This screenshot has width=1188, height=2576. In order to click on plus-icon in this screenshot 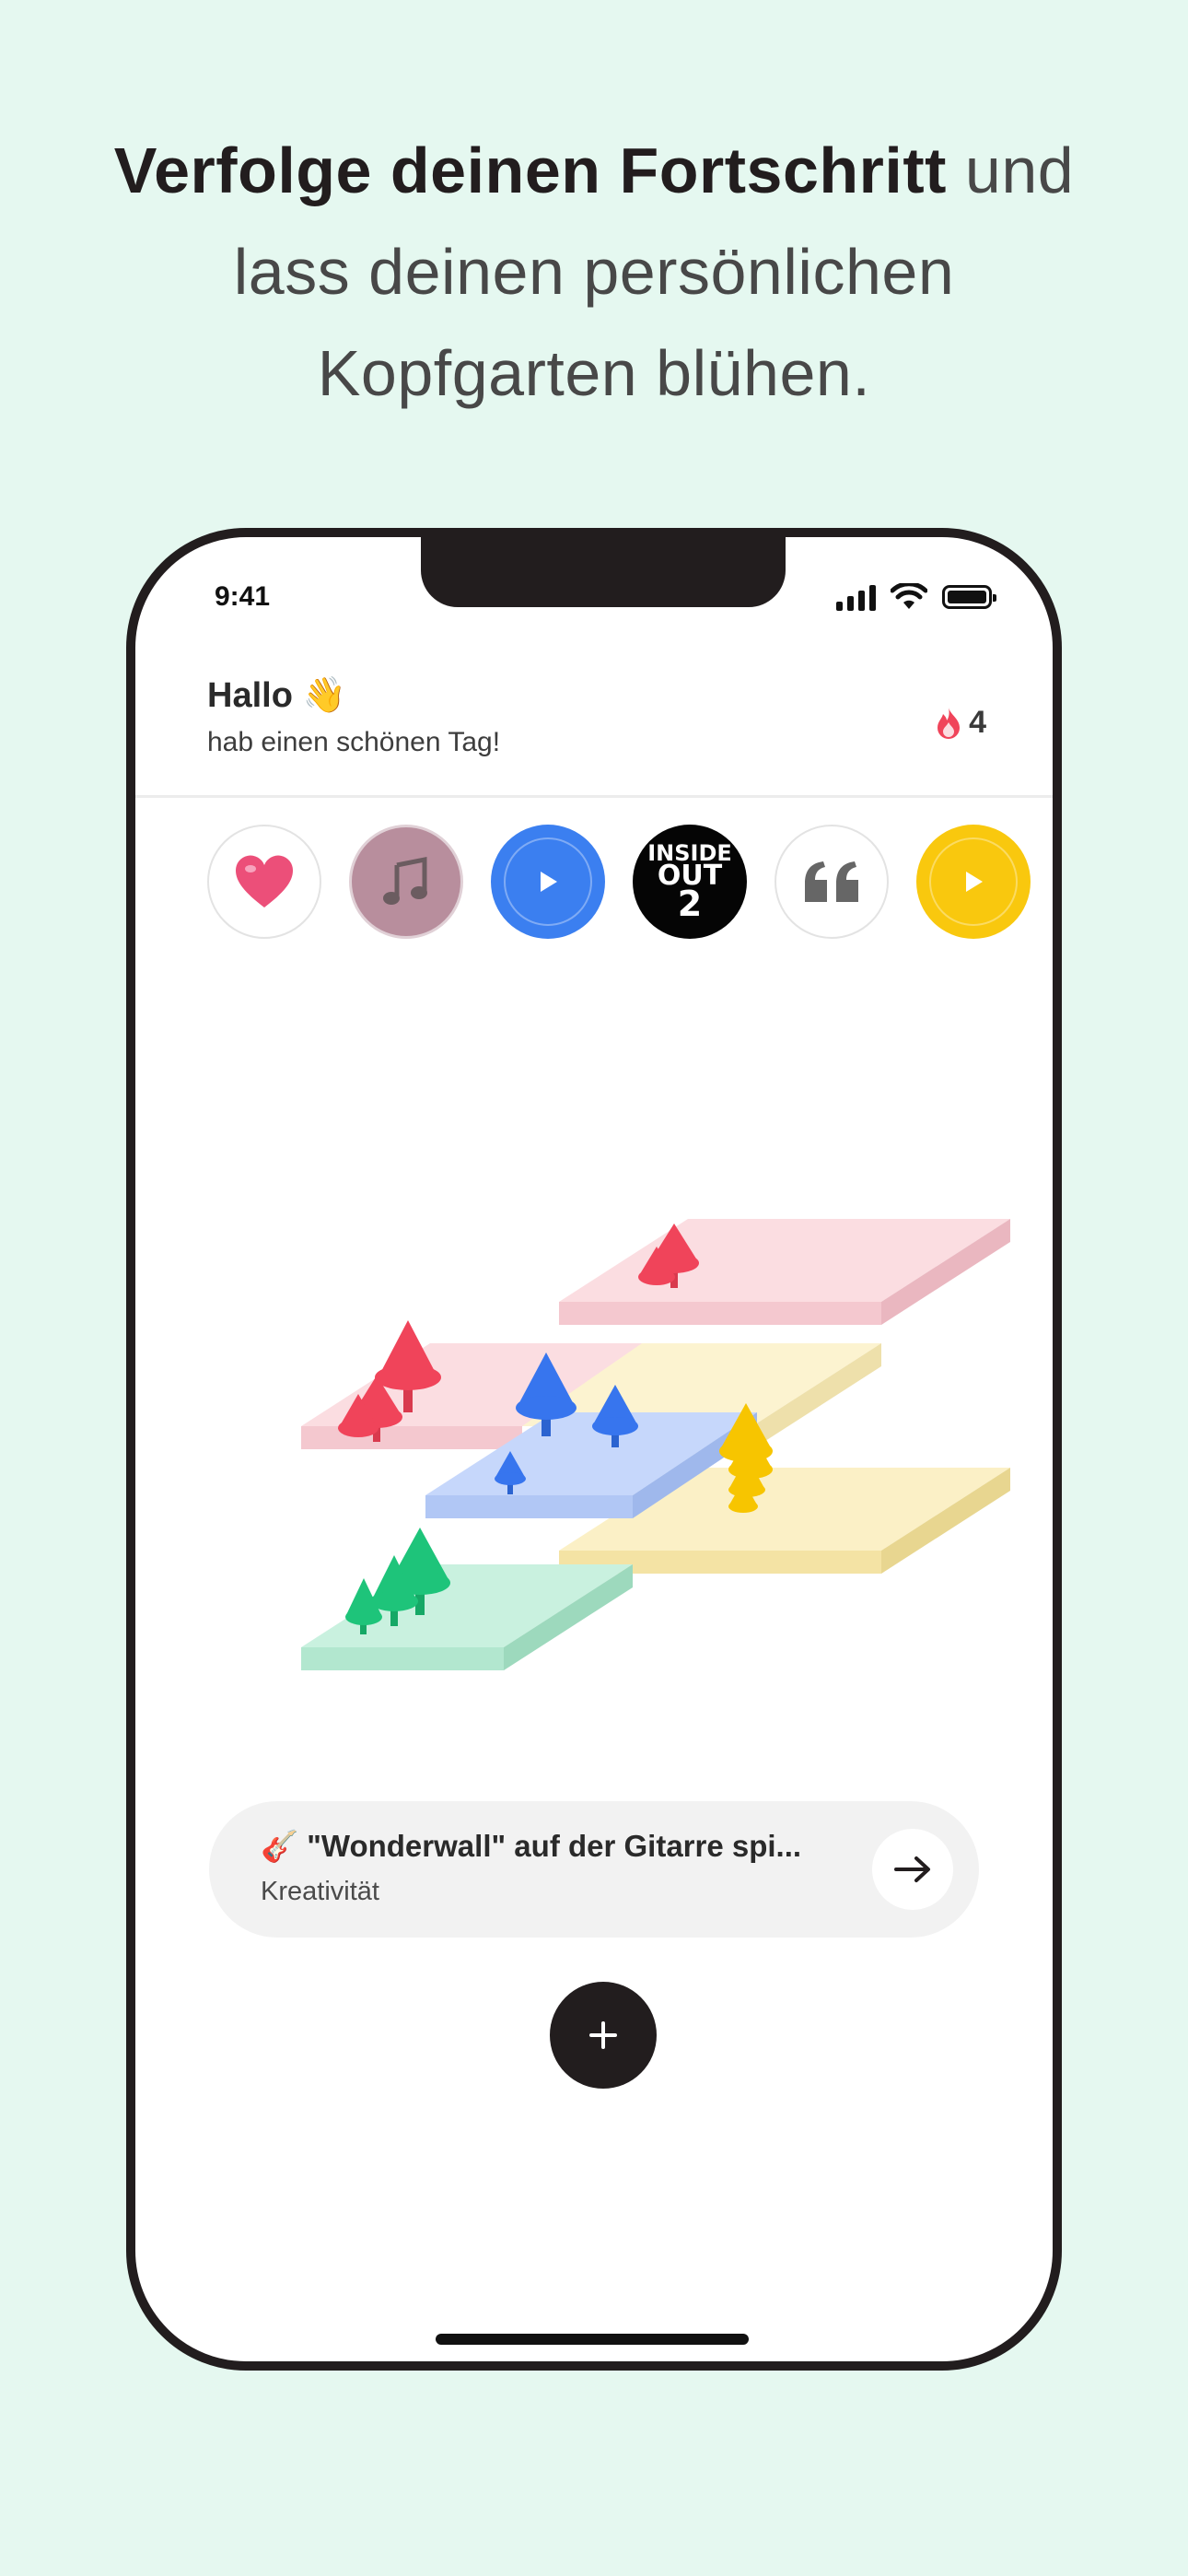, I will do `click(603, 2035)`.